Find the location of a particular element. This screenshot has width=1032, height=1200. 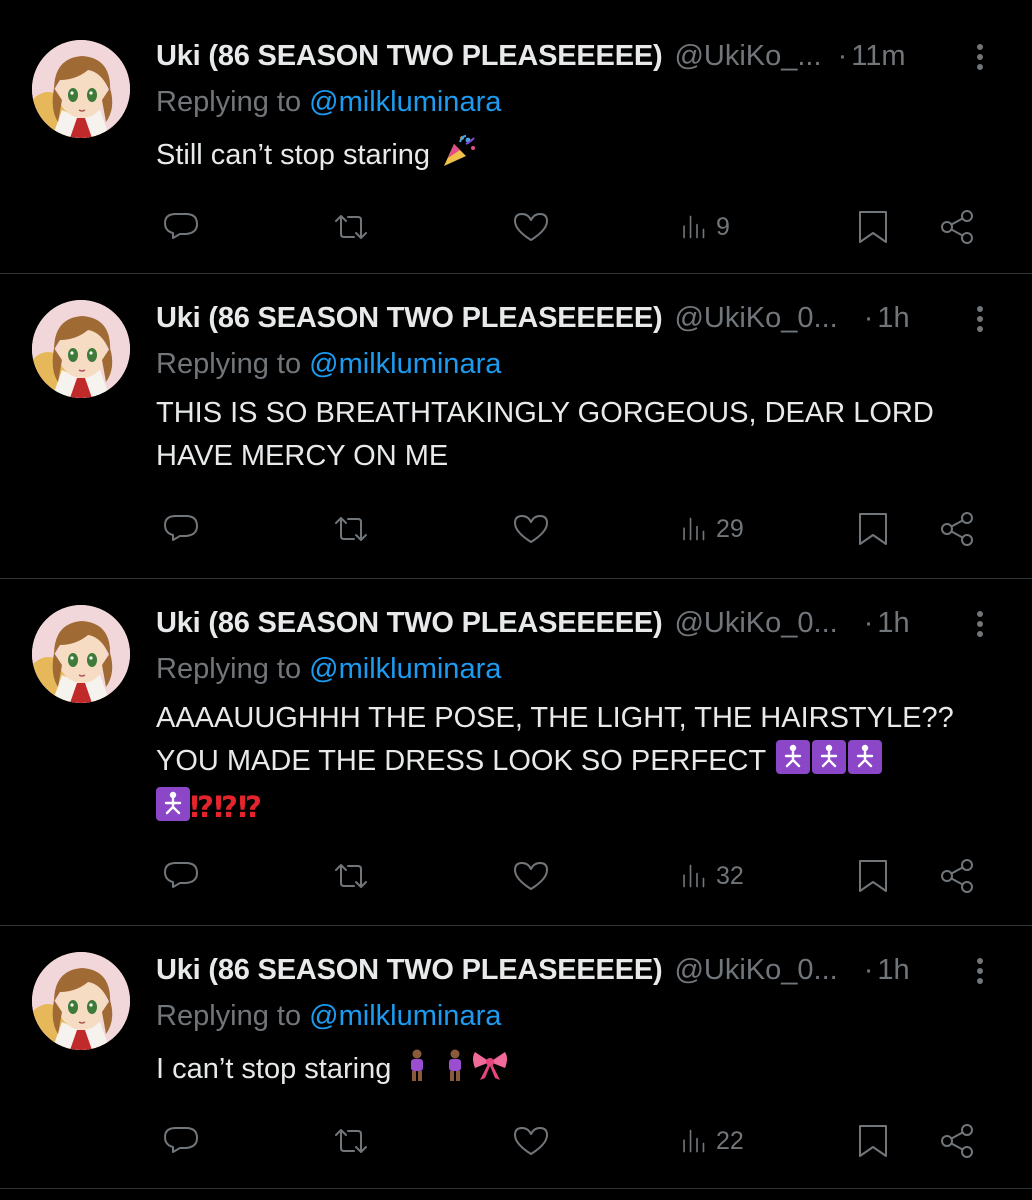

views-button: 29 is located at coordinates (712, 529).